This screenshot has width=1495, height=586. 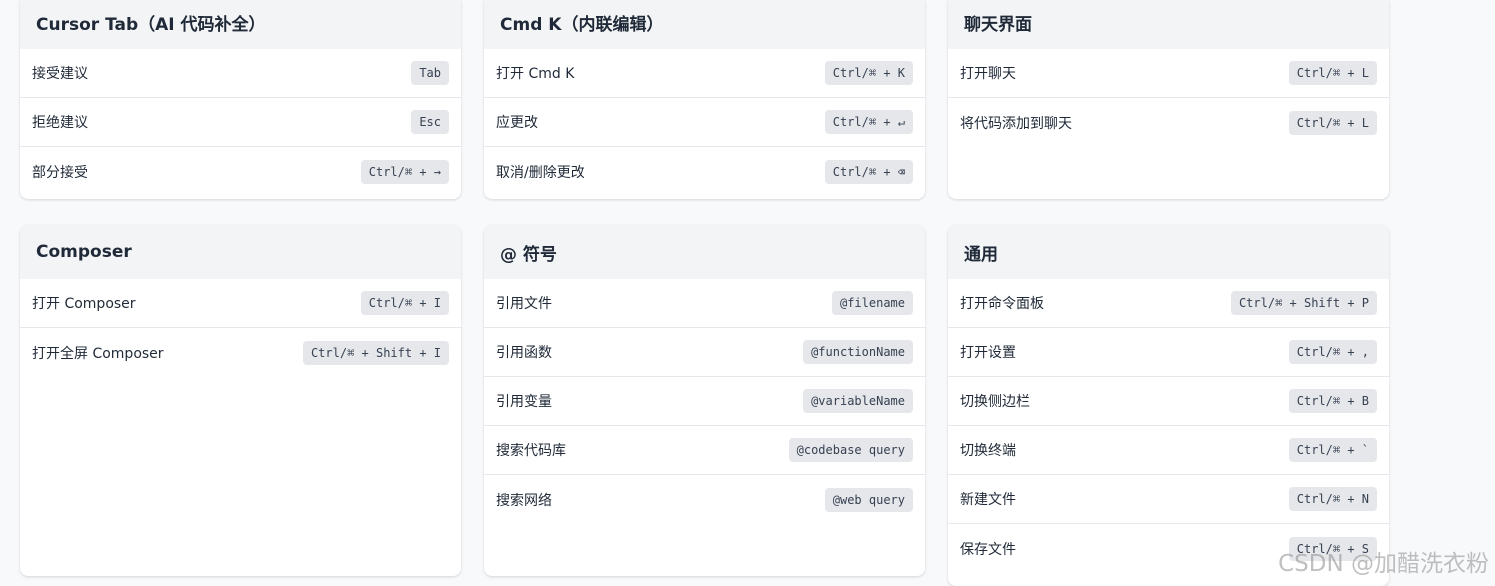 What do you see at coordinates (1168, 352) in the screenshot?
I see `shortcut-row: 打开设置 Ctrl/⌘ + ,` at bounding box center [1168, 352].